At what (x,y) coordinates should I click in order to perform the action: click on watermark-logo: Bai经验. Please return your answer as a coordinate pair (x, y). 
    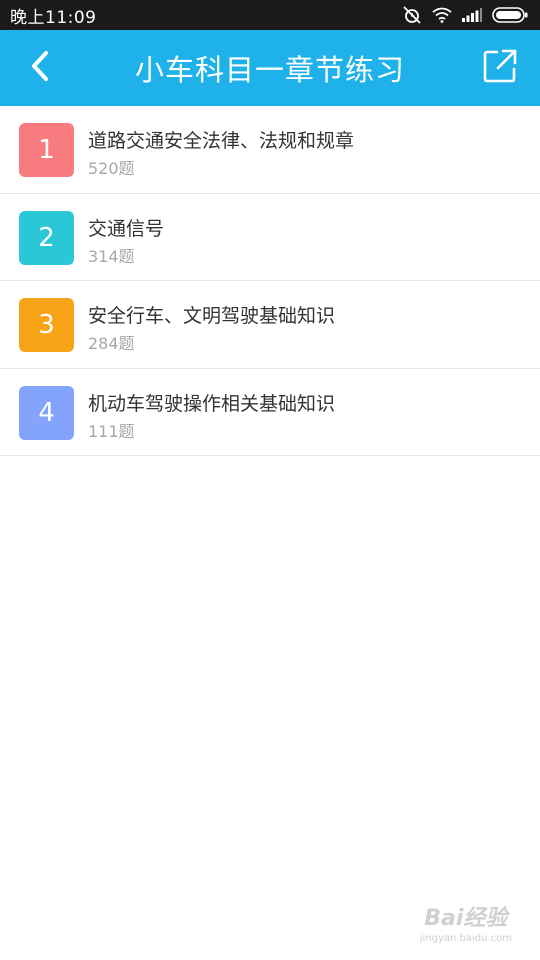
    Looking at the image, I should click on (466, 918).